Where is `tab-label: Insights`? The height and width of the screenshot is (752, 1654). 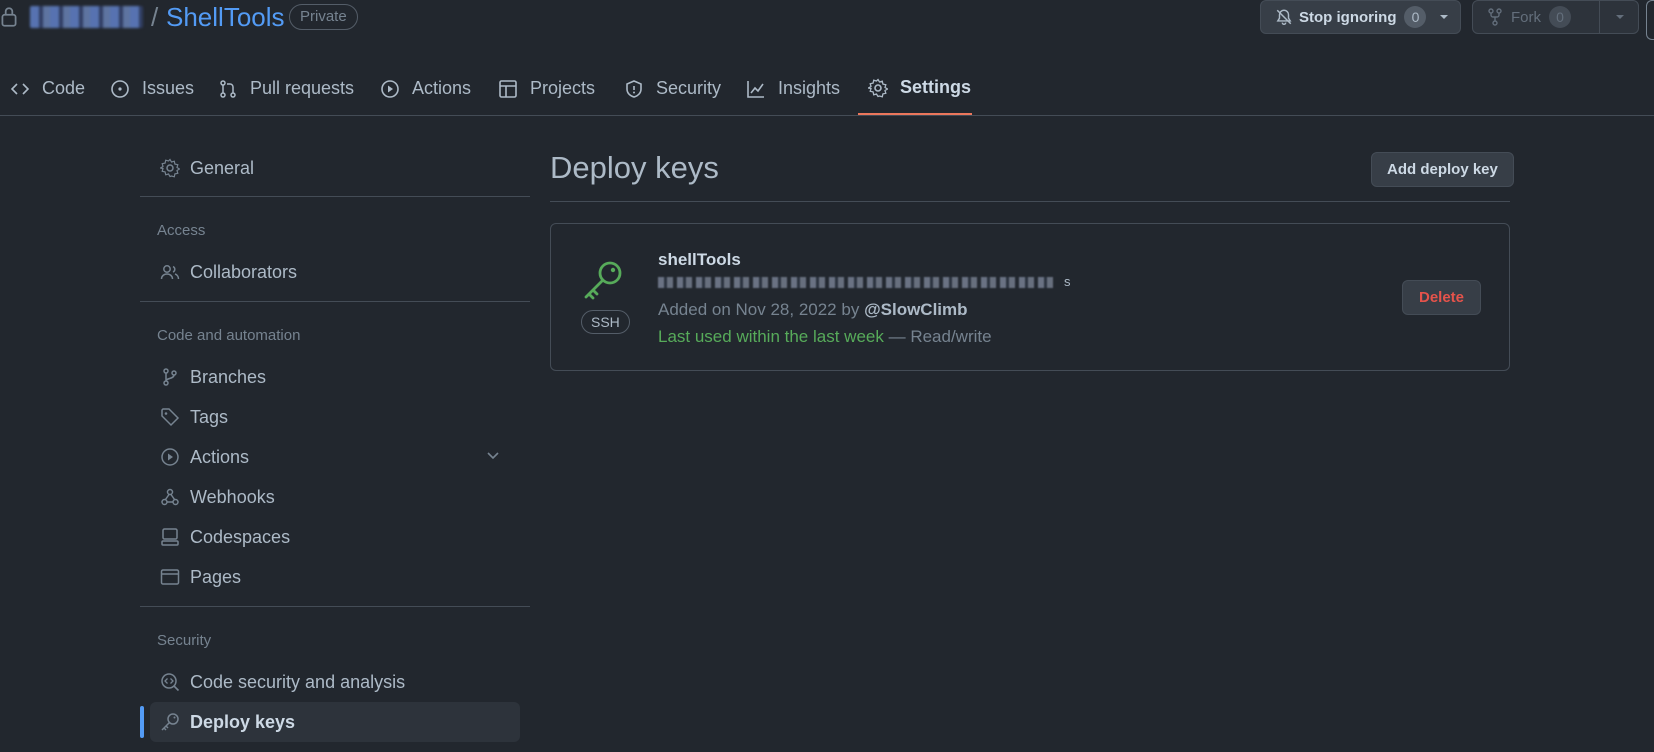 tab-label: Insights is located at coordinates (809, 88).